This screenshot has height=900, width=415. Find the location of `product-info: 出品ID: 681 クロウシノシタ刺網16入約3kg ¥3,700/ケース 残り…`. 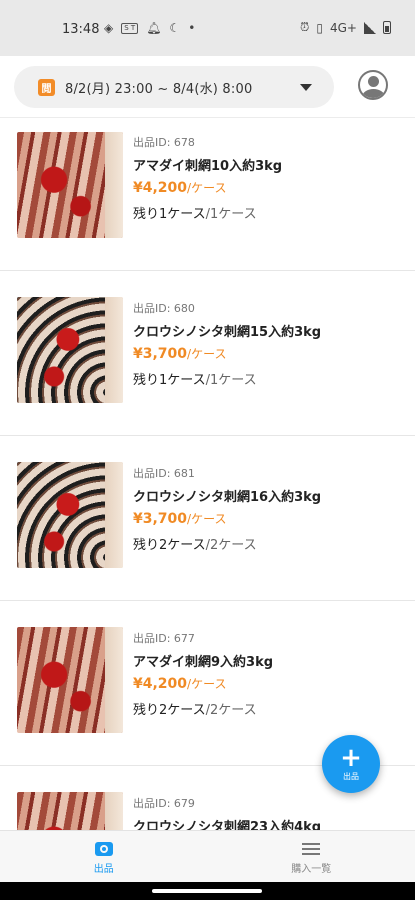

product-info: 出品ID: 681 クロウシノシタ刺網16入約3kg ¥3,700/ケース 残り… is located at coordinates (227, 509).